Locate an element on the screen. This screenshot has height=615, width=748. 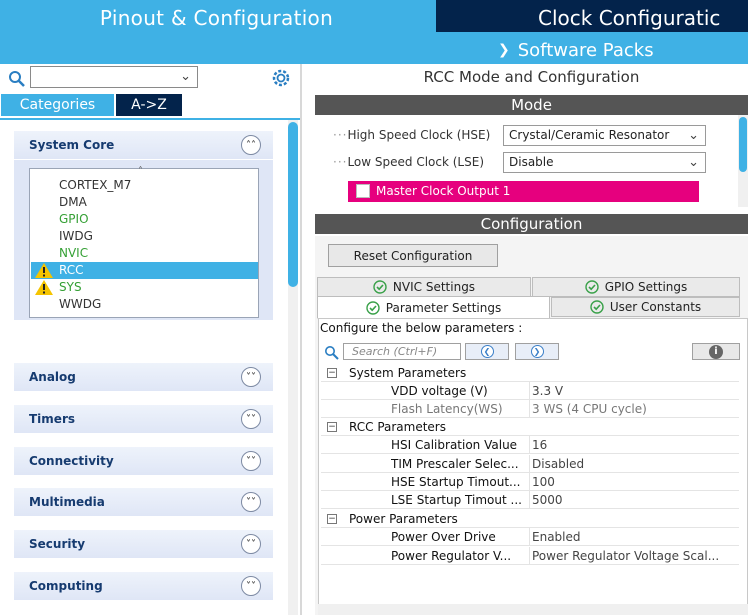
search-prev-button: ❮ is located at coordinates (487, 351).